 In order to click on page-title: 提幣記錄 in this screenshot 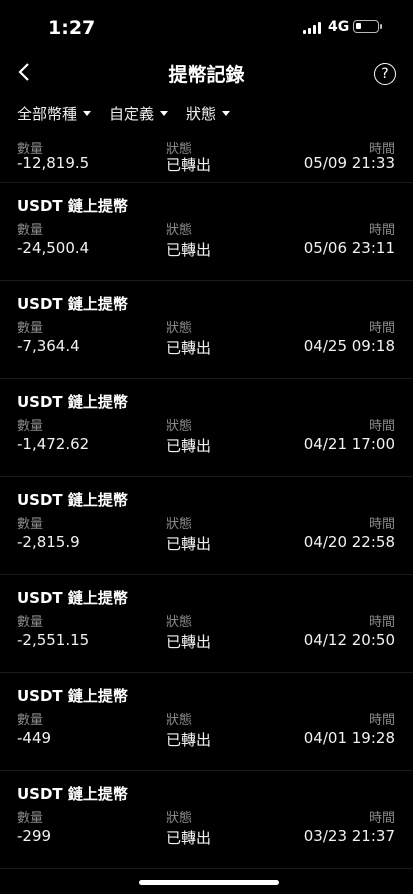, I will do `click(206, 75)`.